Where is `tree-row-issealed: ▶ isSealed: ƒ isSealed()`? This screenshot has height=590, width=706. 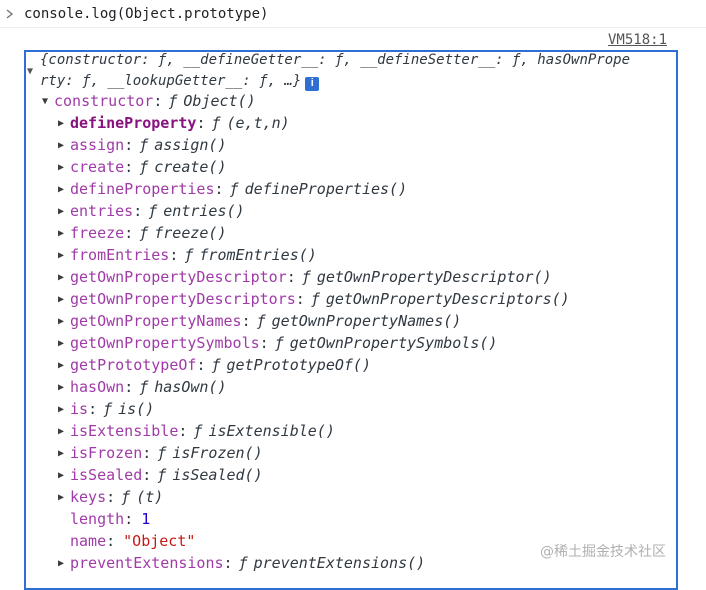 tree-row-issealed: ▶ isSealed: ƒ isSealed() is located at coordinates (160, 475).